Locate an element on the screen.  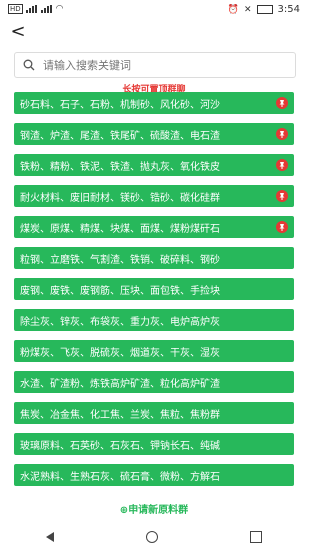
group-label: 水渣、矿渣粉、炼铁高炉矿渣、粒化高炉矿渣 is located at coordinates (120, 384).